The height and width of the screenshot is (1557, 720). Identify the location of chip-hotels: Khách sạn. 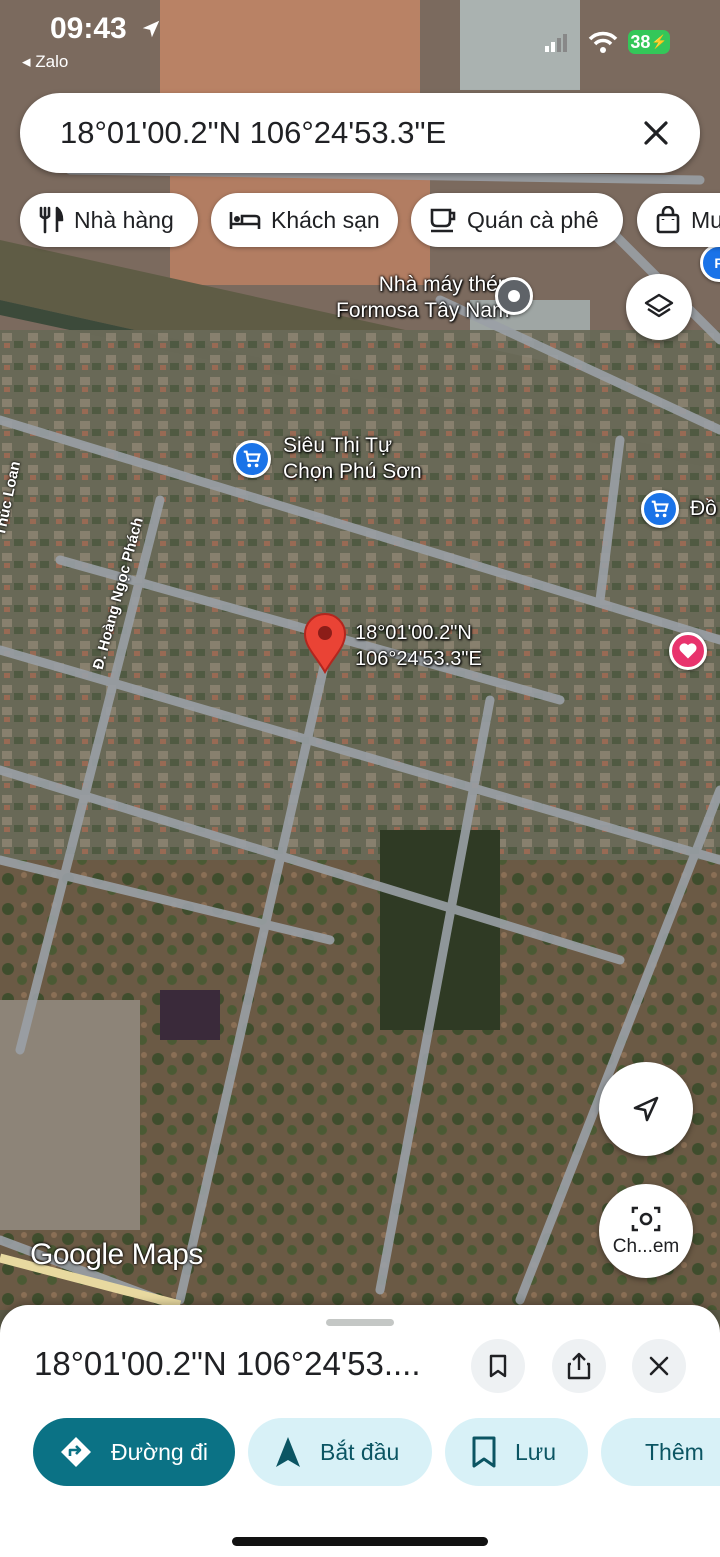
(304, 220).